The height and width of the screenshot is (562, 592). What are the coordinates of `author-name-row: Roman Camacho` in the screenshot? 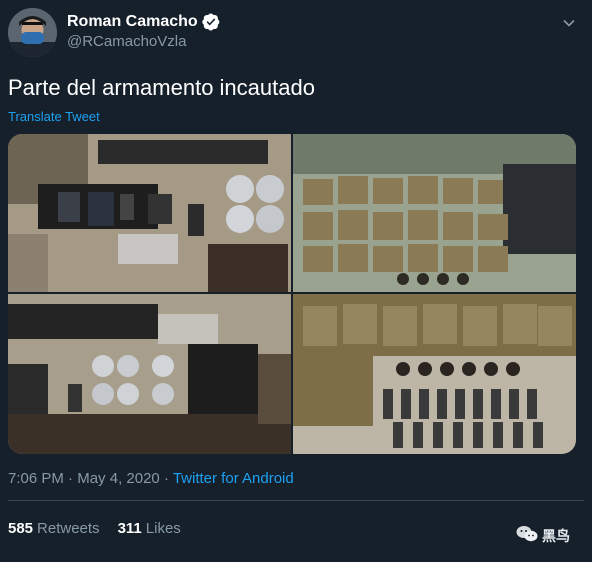 It's located at (143, 22).